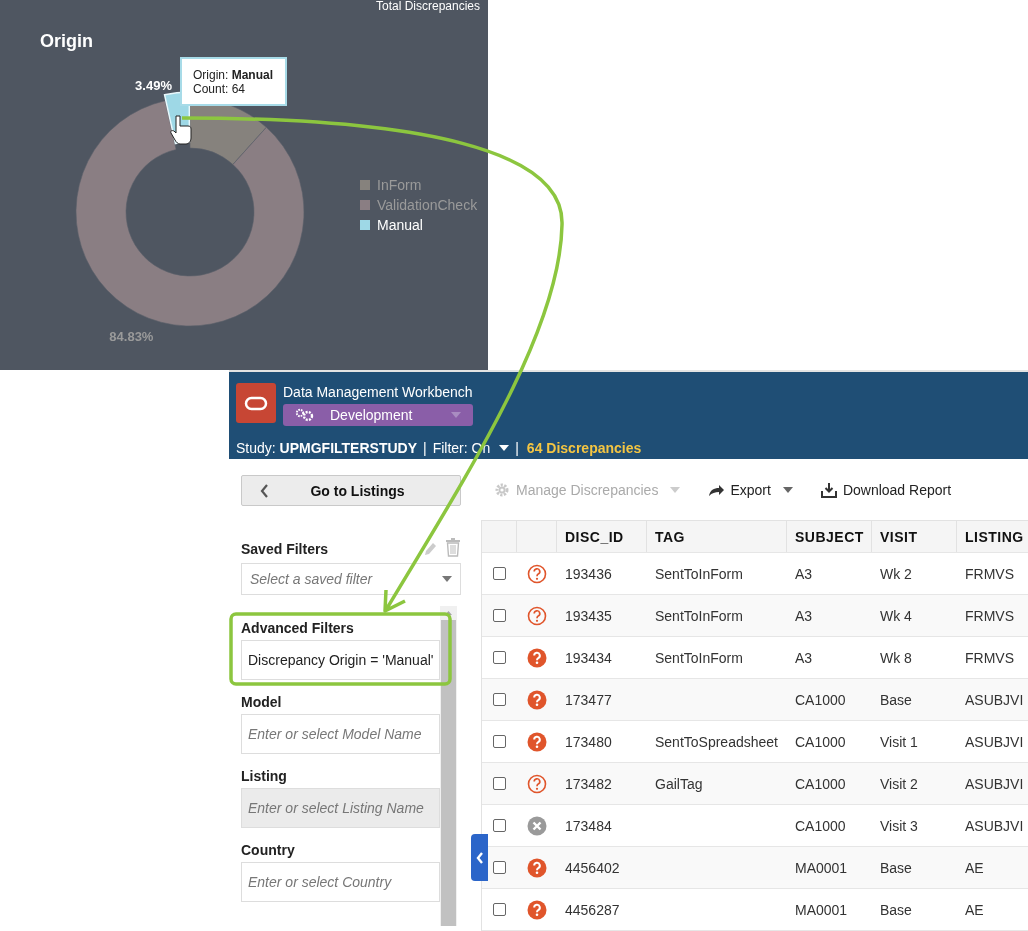  Describe the element at coordinates (326, 448) in the screenshot. I see `study-label: Study: UPMGFILTERSTUDY` at that location.